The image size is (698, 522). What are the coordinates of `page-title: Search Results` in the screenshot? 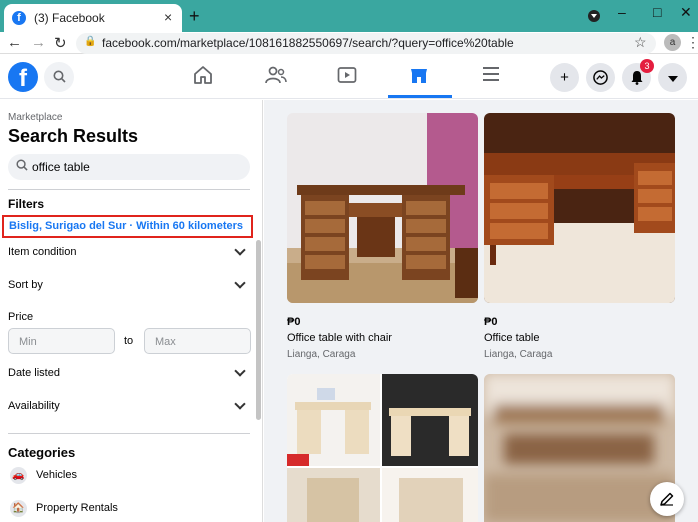 It's located at (73, 136).